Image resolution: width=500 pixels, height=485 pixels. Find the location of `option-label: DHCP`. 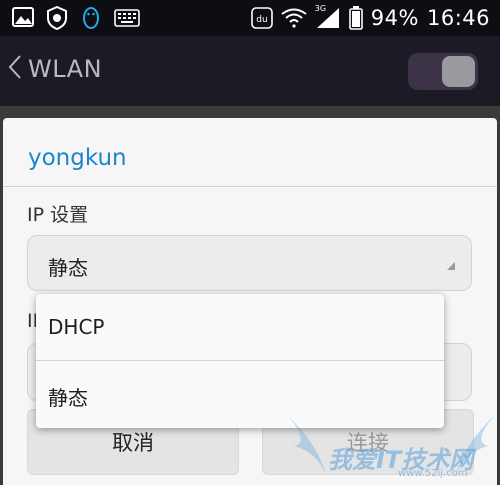

option-label: DHCP is located at coordinates (76, 327).